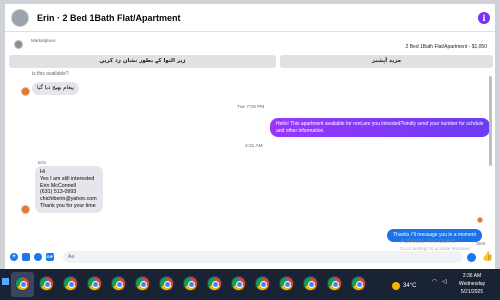 This screenshot has width=500, height=300. What do you see at coordinates (490, 121) in the screenshot?
I see `thread-scrollbar` at bounding box center [490, 121].